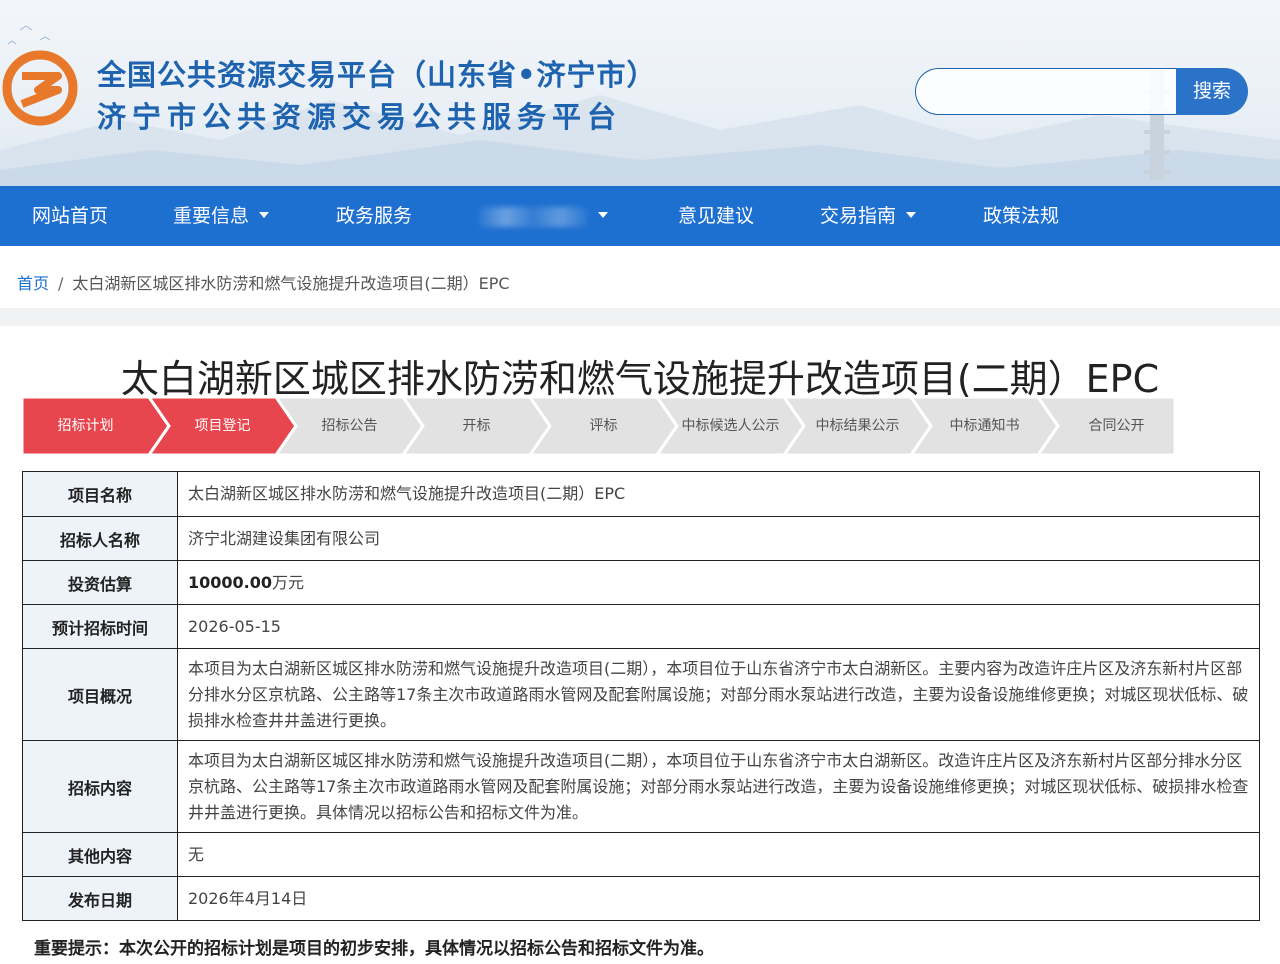  I want to click on breadcrumb: 首页 / 太白湖新区城区排水防涝和燃气设施提升改造项目(二期）EPC, so click(263, 282).